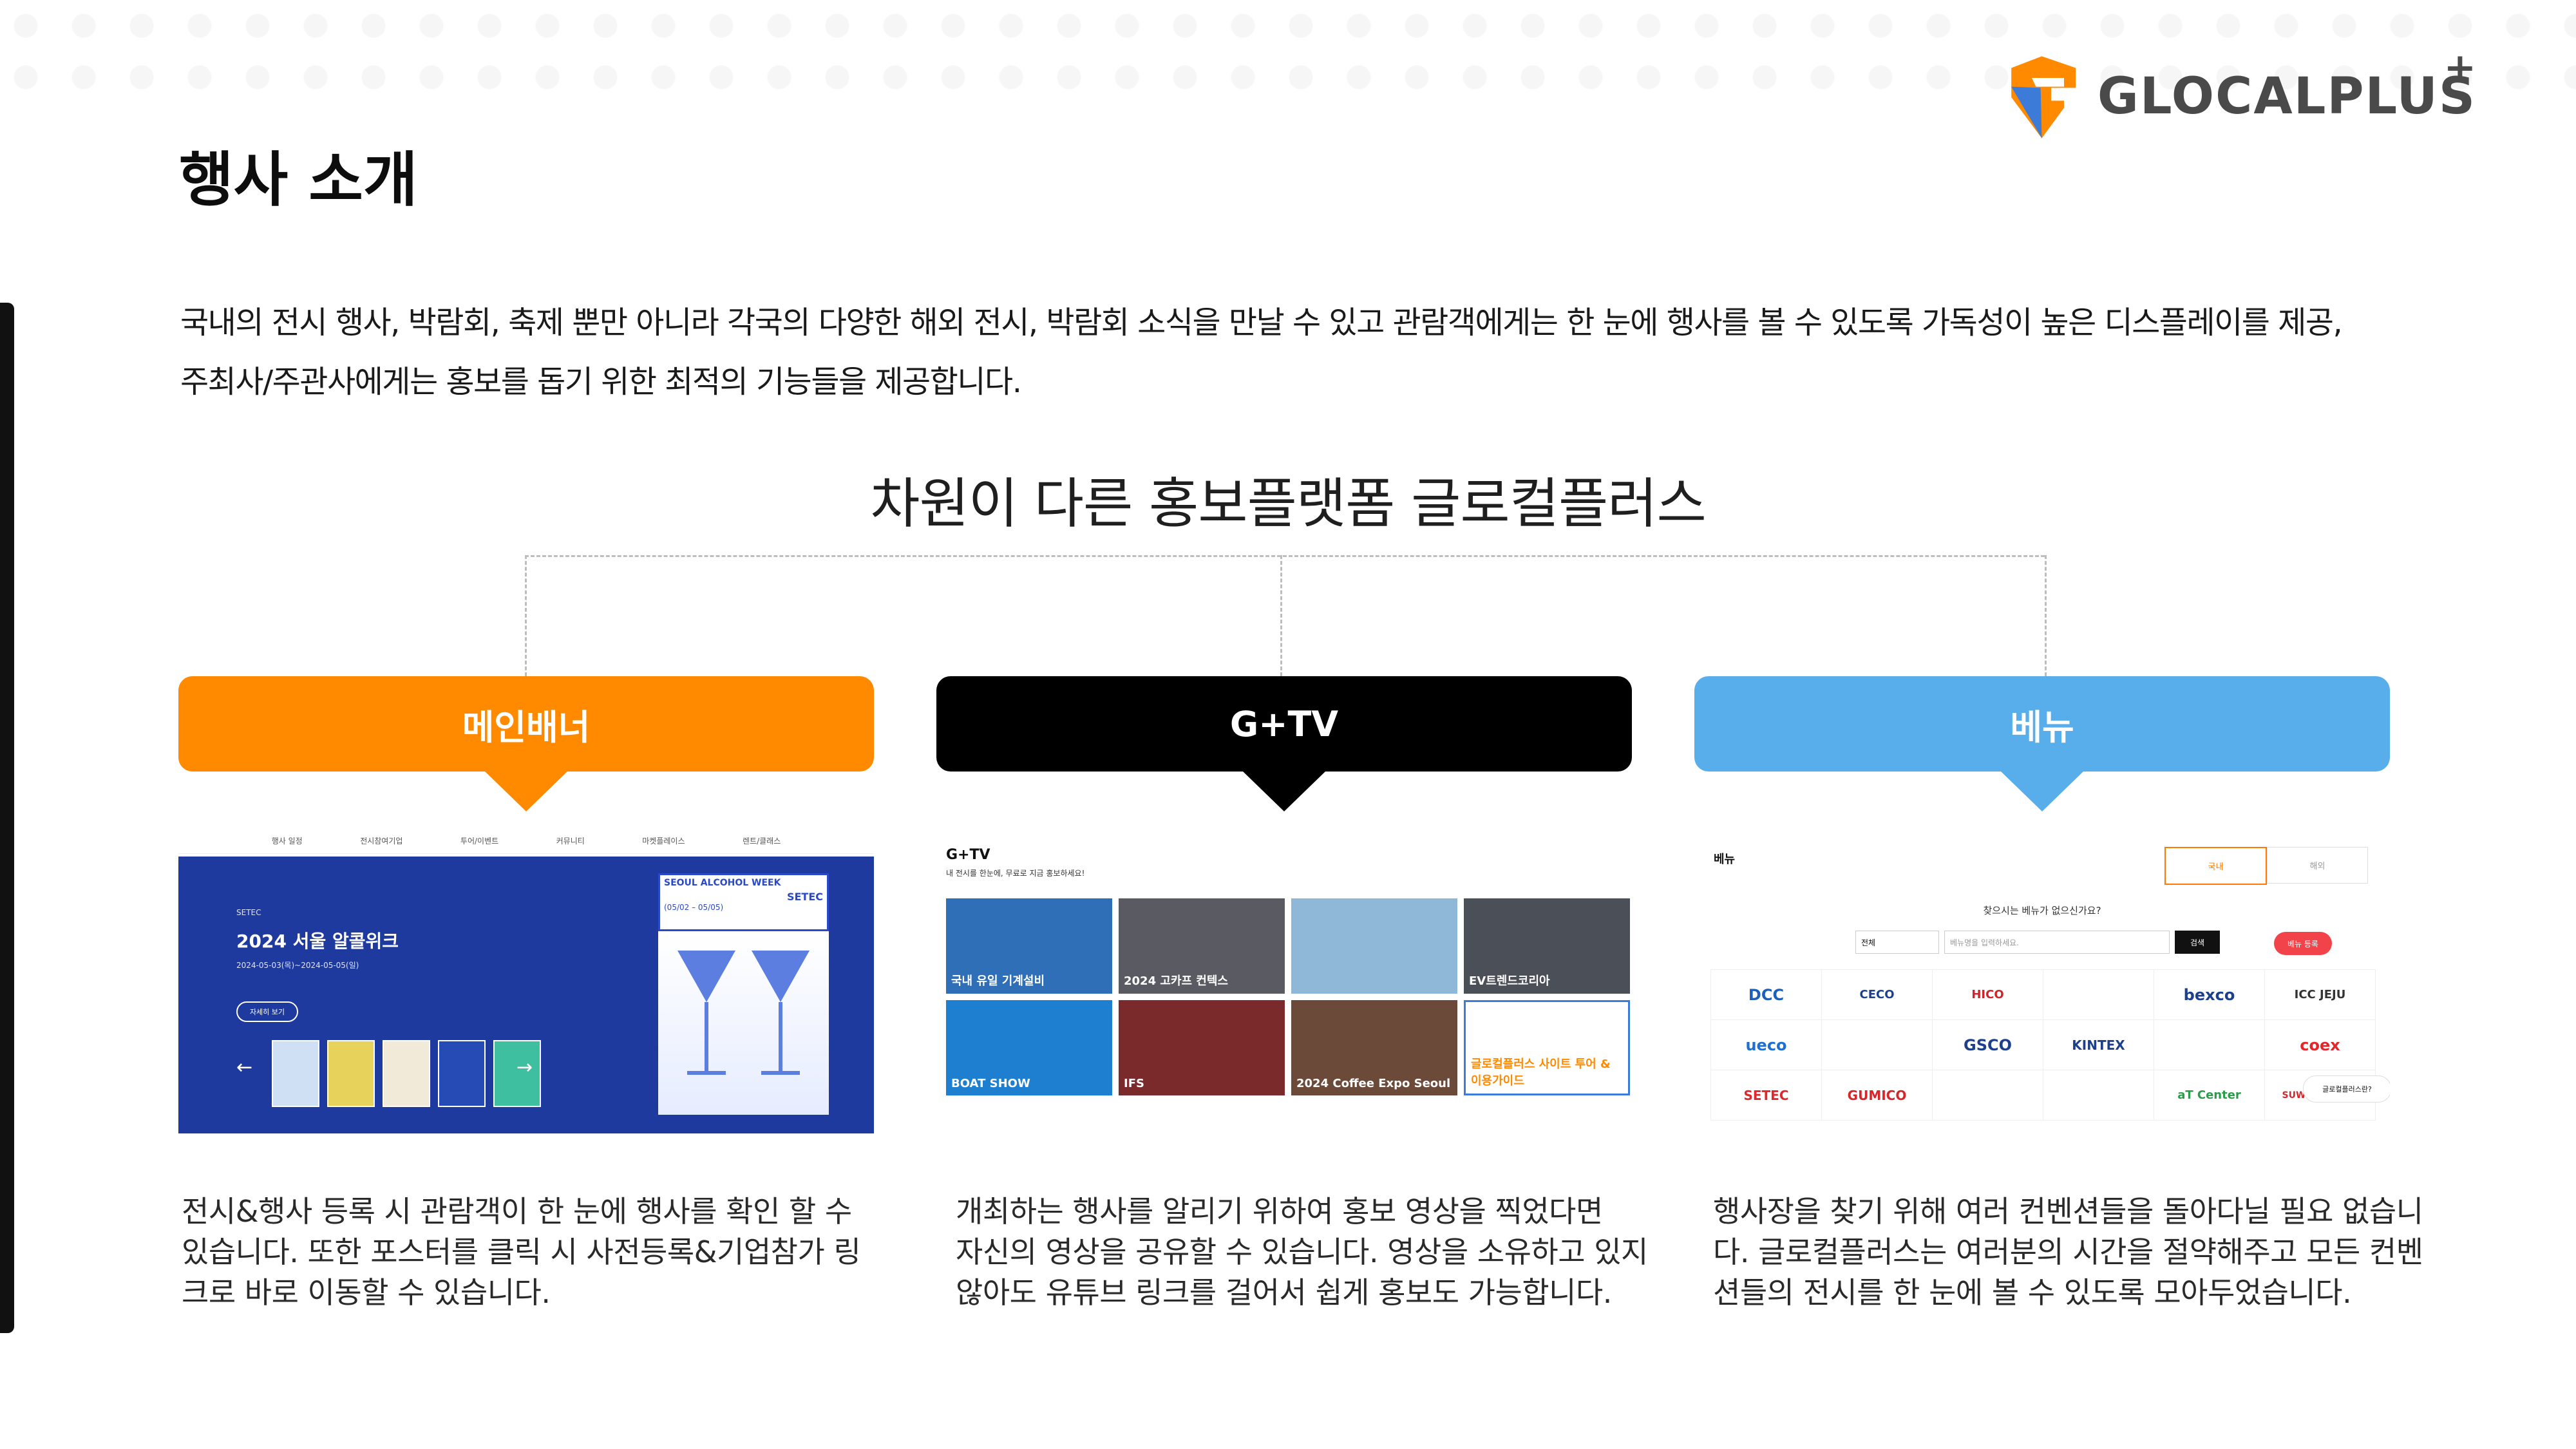 The width and height of the screenshot is (2576, 1449). I want to click on video-tile: 2024 Coffee Expo Seoul, so click(1374, 1047).